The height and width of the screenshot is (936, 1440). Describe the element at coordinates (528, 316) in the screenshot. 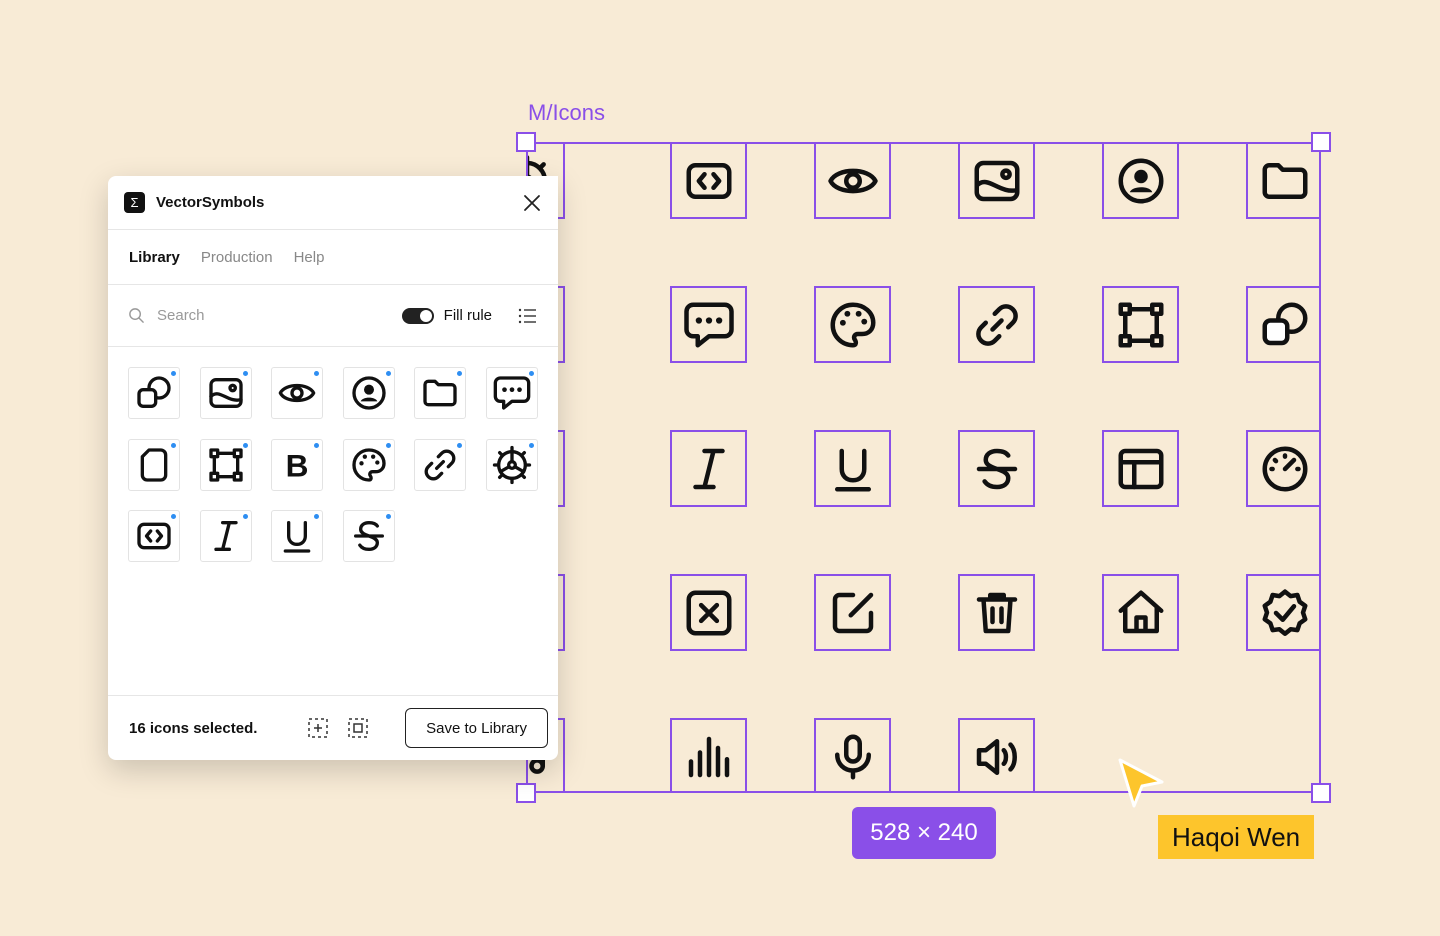

I see `list-view-icon` at that location.